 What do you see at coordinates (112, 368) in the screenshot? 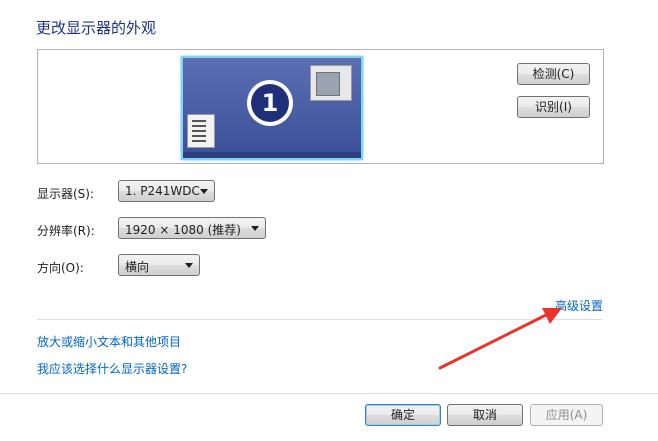
I see `help-link: 我应该选择什么显示器设置?` at bounding box center [112, 368].